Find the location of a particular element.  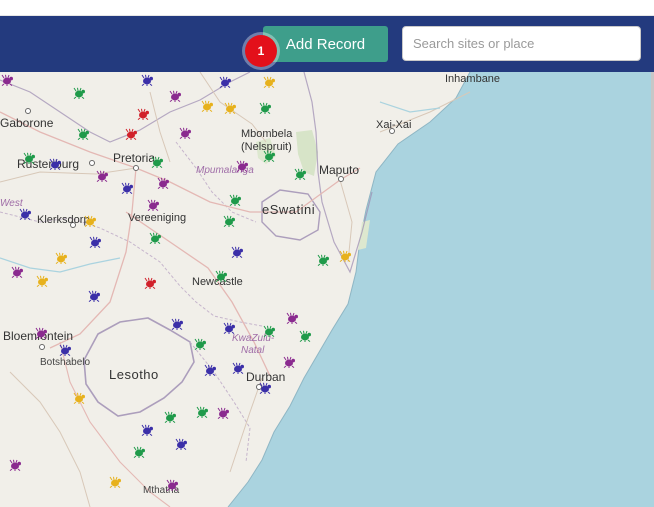

map-label-xai-xai: Xai-Xai is located at coordinates (394, 125).